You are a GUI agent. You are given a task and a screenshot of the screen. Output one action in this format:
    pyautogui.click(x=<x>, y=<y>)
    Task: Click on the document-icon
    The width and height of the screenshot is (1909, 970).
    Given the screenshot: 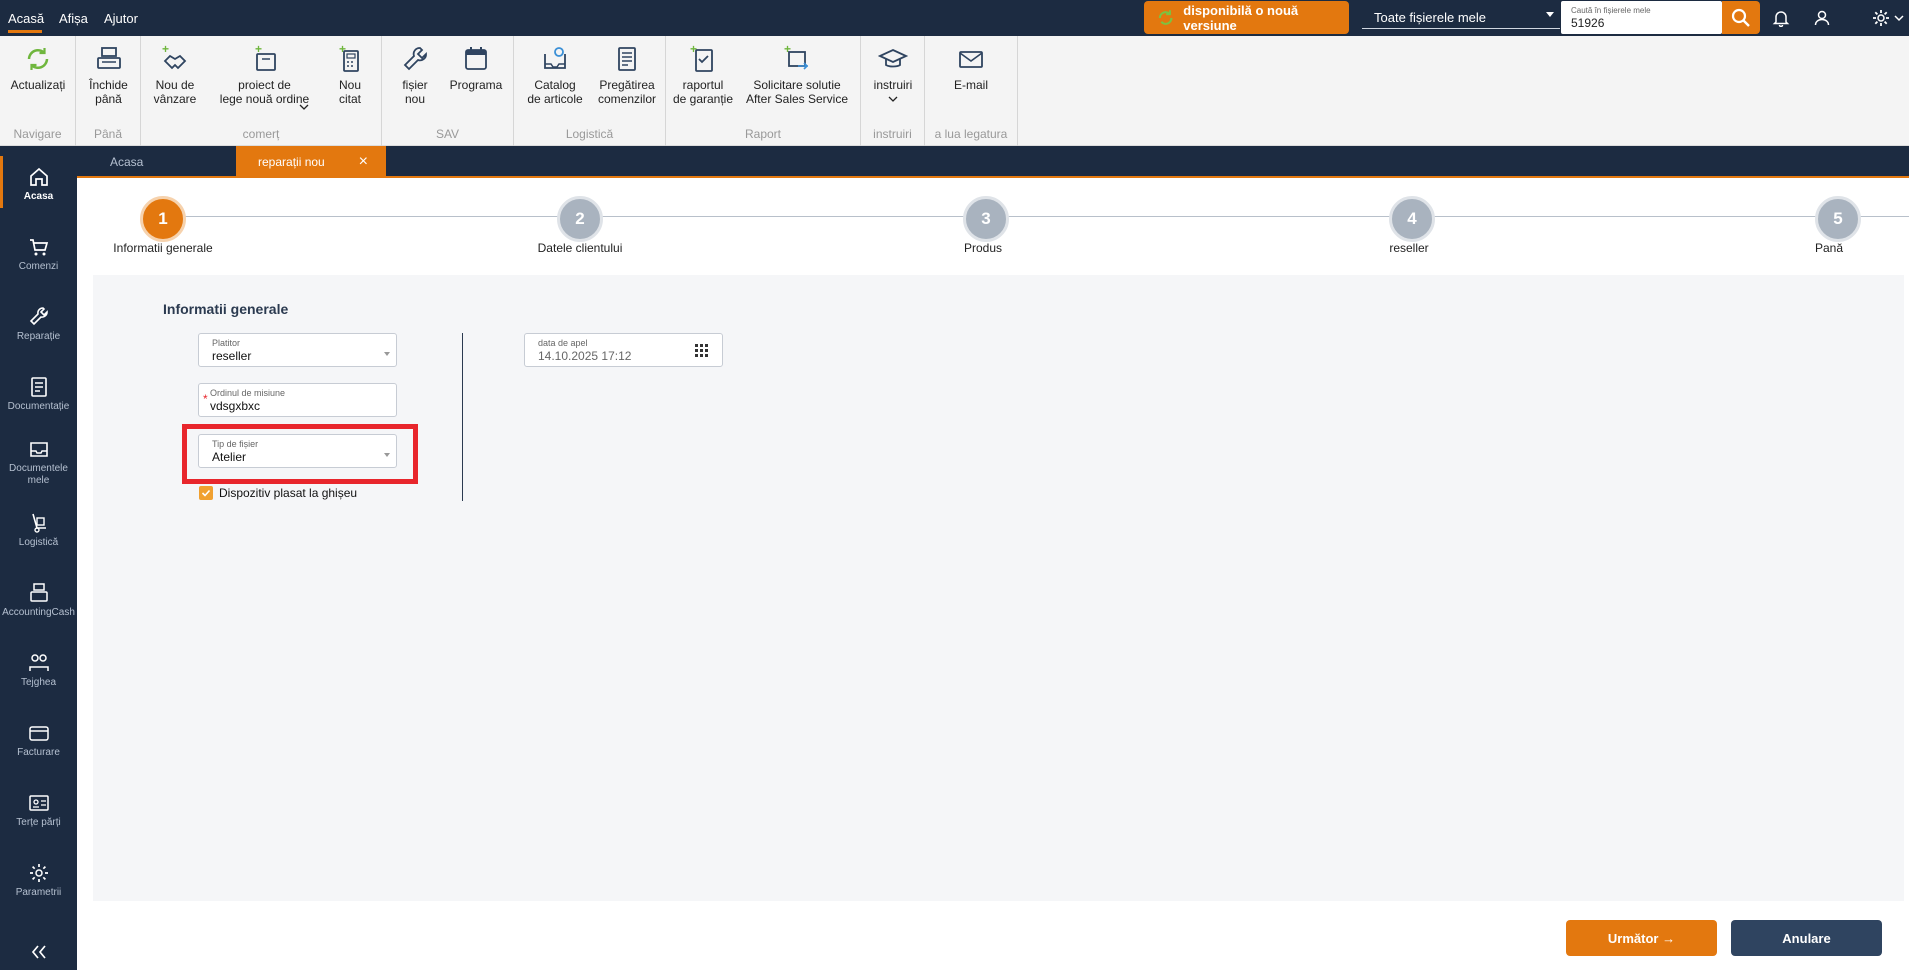 What is the action you would take?
    pyautogui.click(x=38, y=387)
    